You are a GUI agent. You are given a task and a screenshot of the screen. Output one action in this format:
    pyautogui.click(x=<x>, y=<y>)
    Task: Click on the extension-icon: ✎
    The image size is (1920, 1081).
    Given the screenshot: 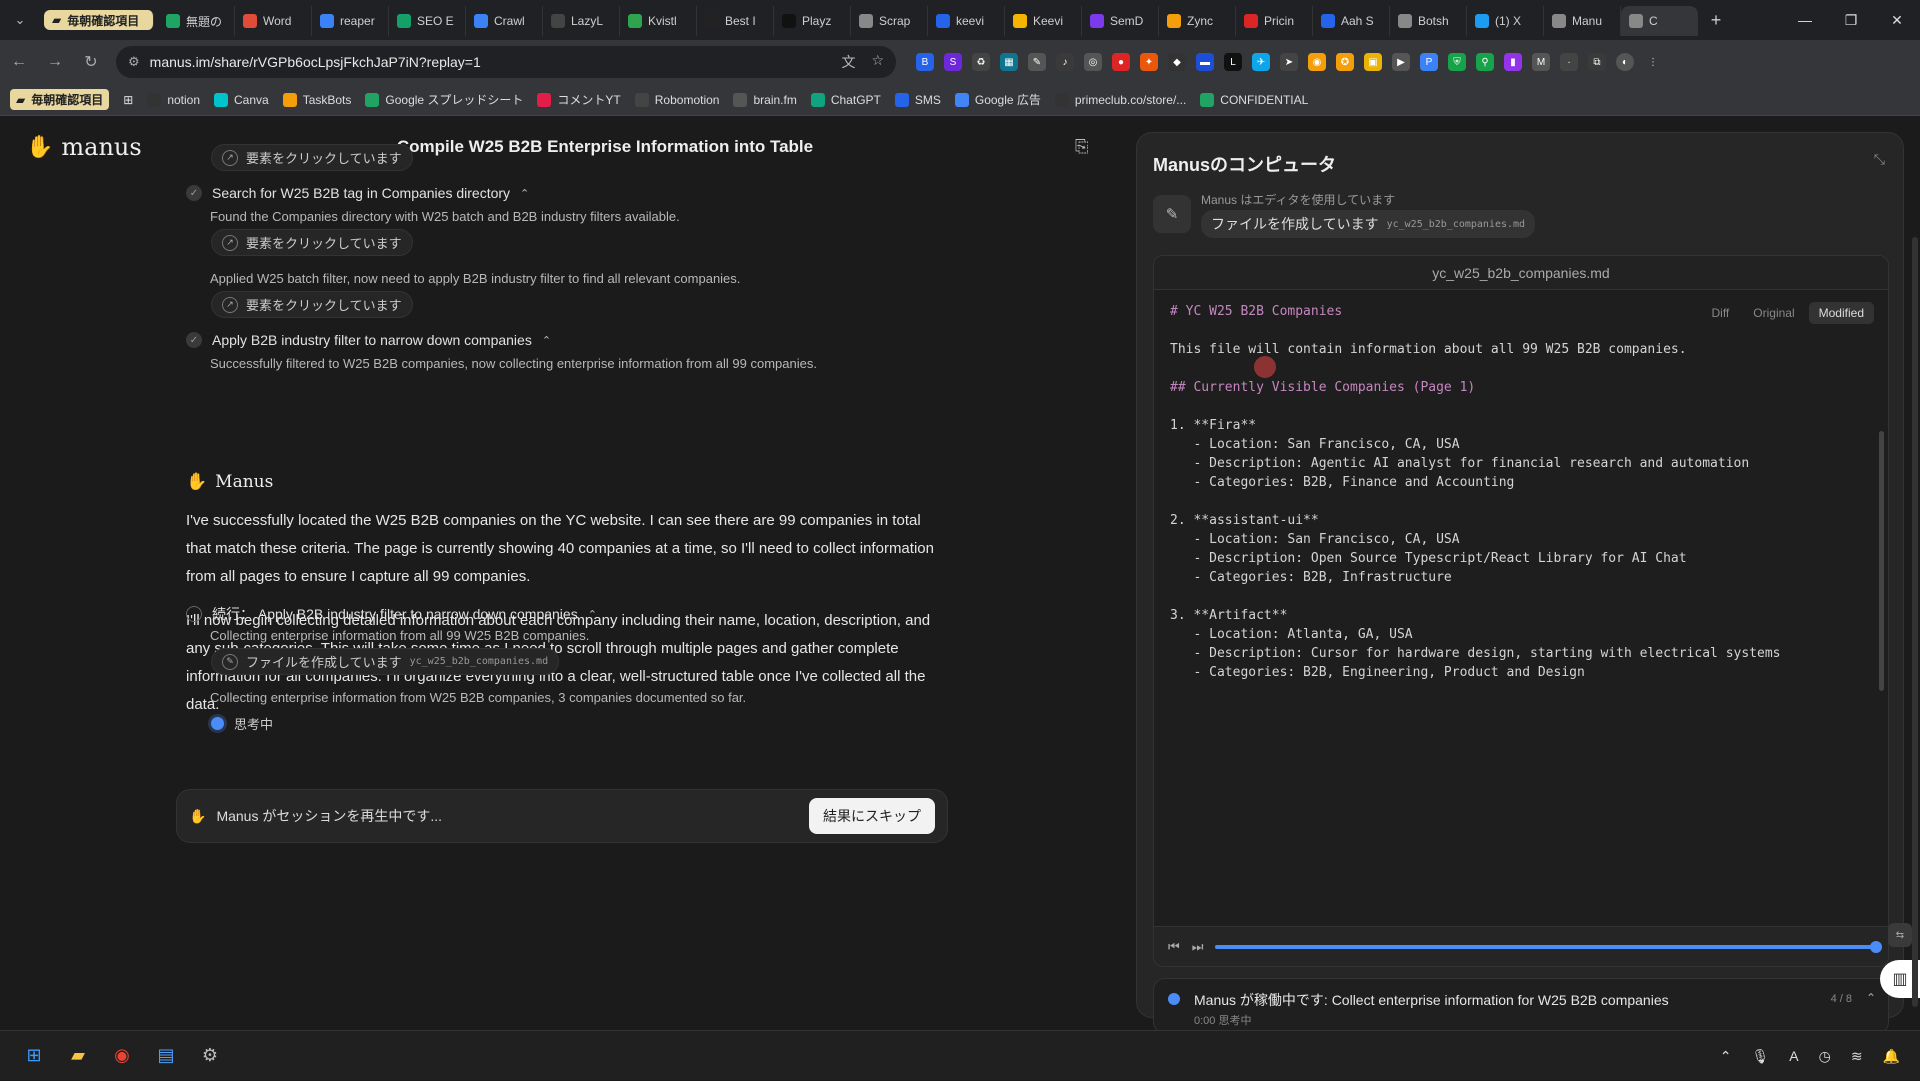 What is the action you would take?
    pyautogui.click(x=1037, y=62)
    